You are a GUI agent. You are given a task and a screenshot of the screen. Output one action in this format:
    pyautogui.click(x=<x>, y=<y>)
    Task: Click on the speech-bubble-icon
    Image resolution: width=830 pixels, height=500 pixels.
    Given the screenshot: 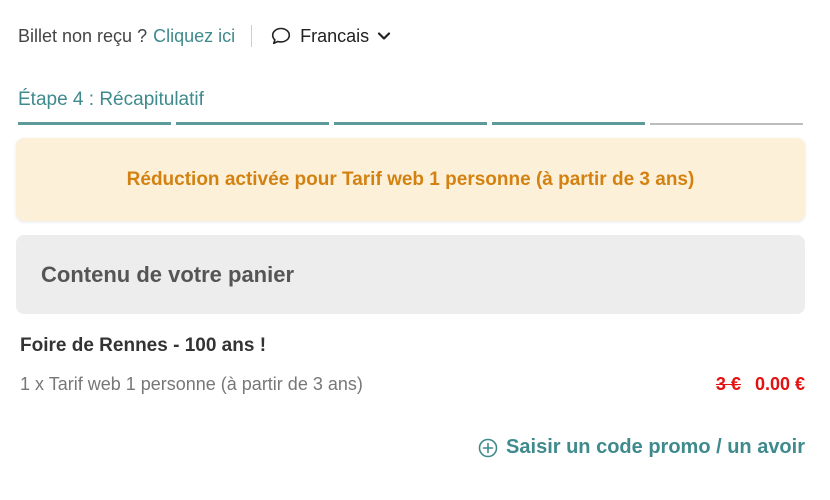 What is the action you would take?
    pyautogui.click(x=281, y=36)
    